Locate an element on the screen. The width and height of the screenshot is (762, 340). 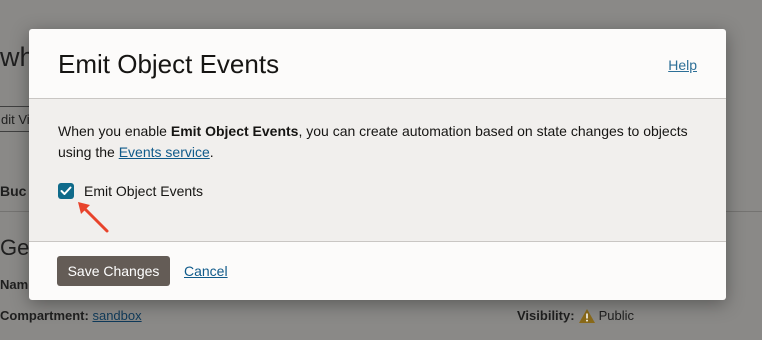
description-text: When you enable is located at coordinates (114, 131).